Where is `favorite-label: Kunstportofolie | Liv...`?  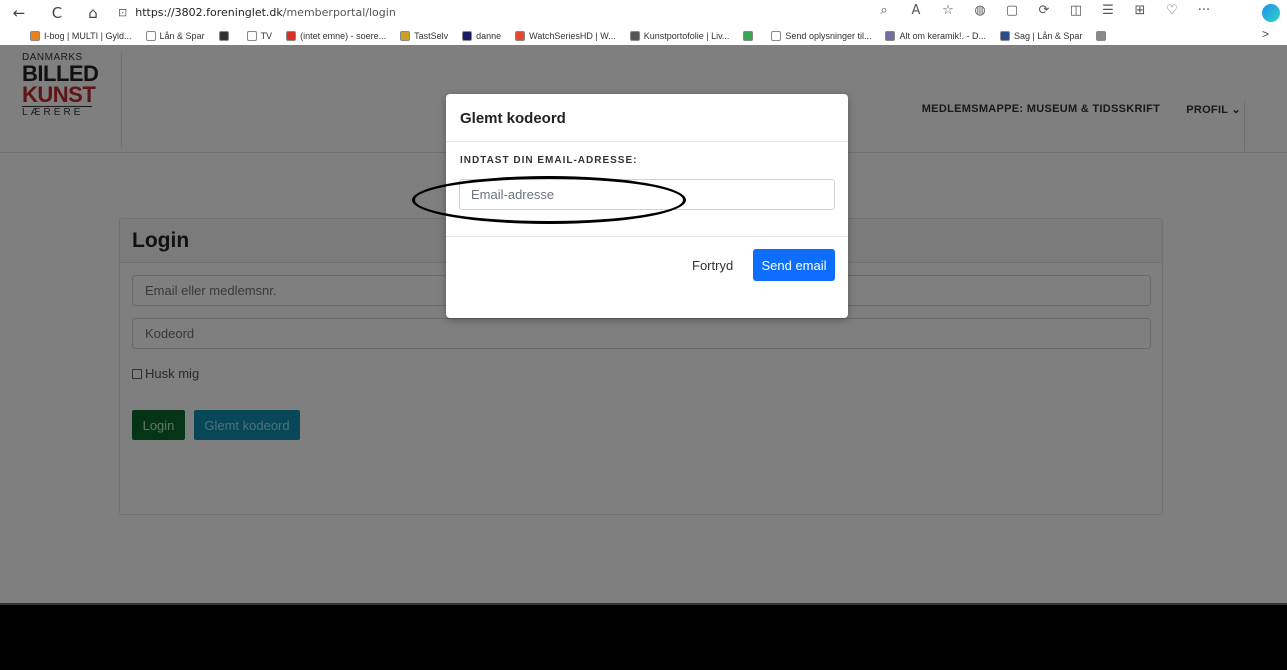
favorite-label: Kunstportofolie | Liv... is located at coordinates (686, 35).